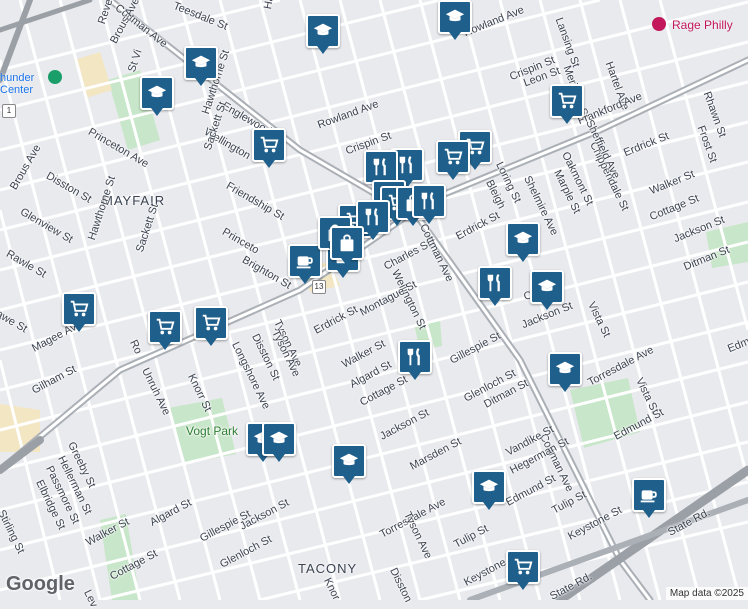 Image resolution: width=748 pixels, height=609 pixels. I want to click on brand-logo: Google, so click(40, 584).